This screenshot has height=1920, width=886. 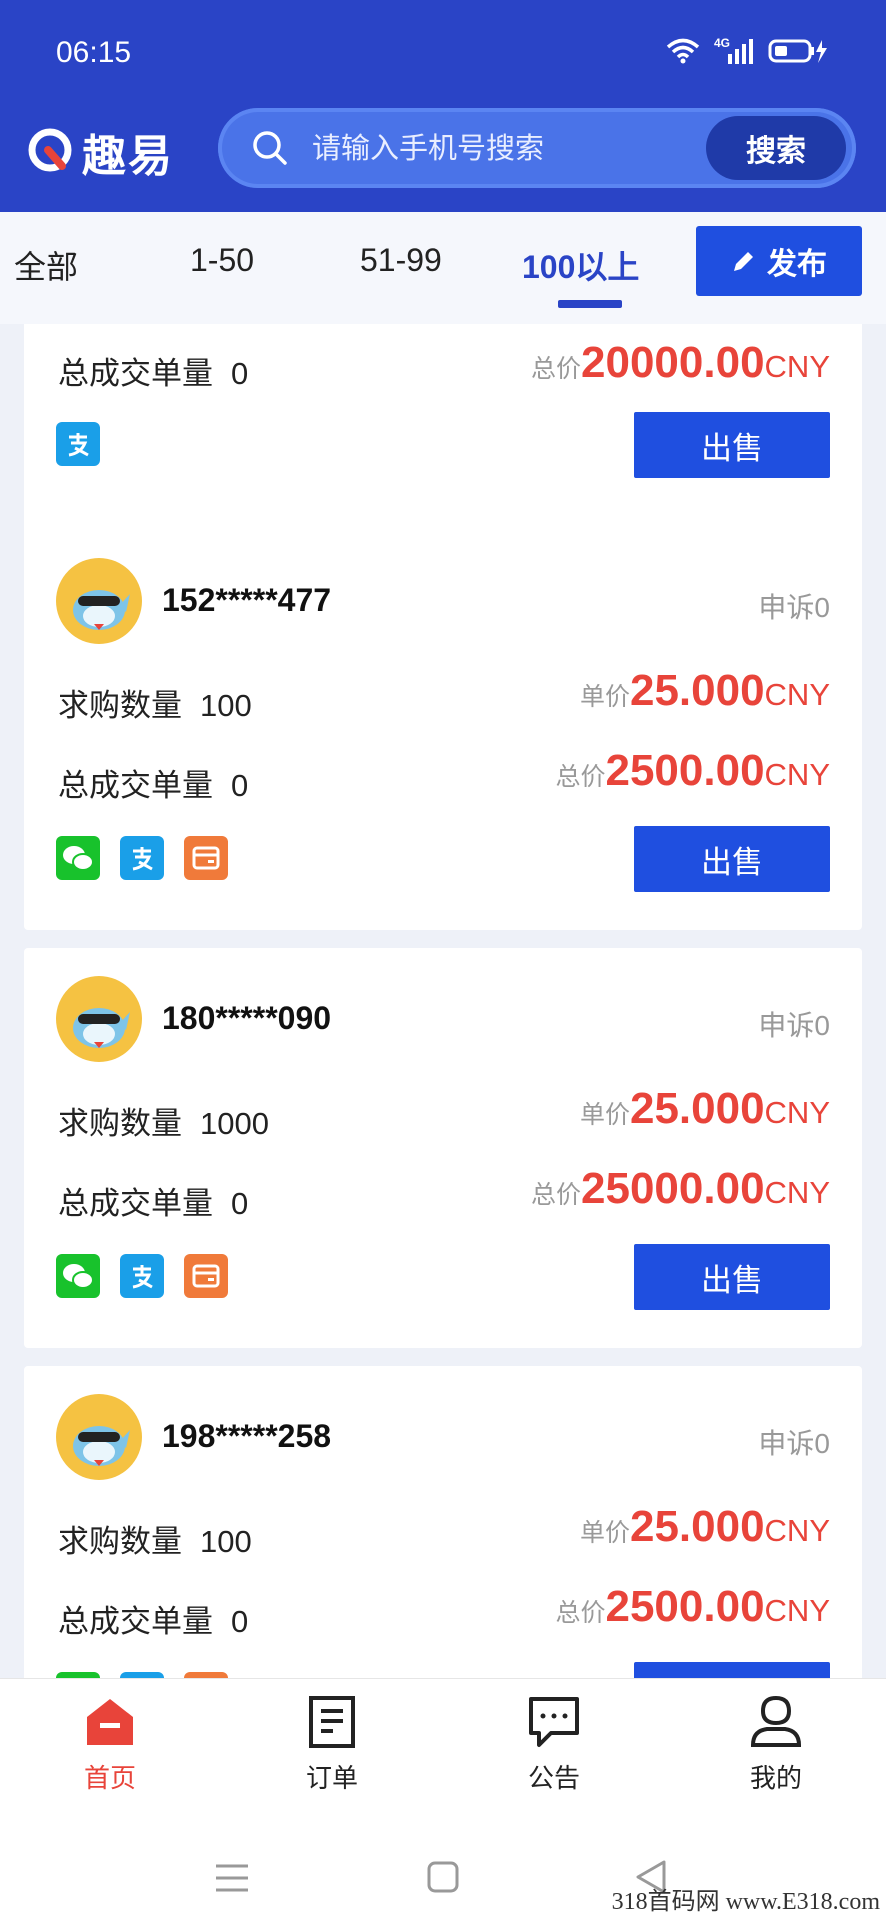 What do you see at coordinates (743, 261) in the screenshot?
I see `pencil-icon` at bounding box center [743, 261].